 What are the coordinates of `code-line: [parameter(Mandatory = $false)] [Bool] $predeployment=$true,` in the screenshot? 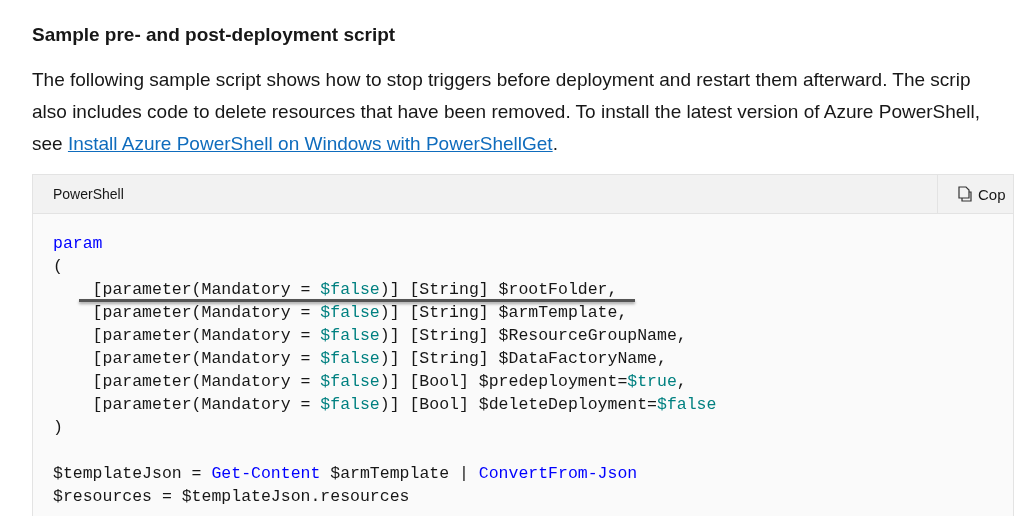 It's located at (389, 381).